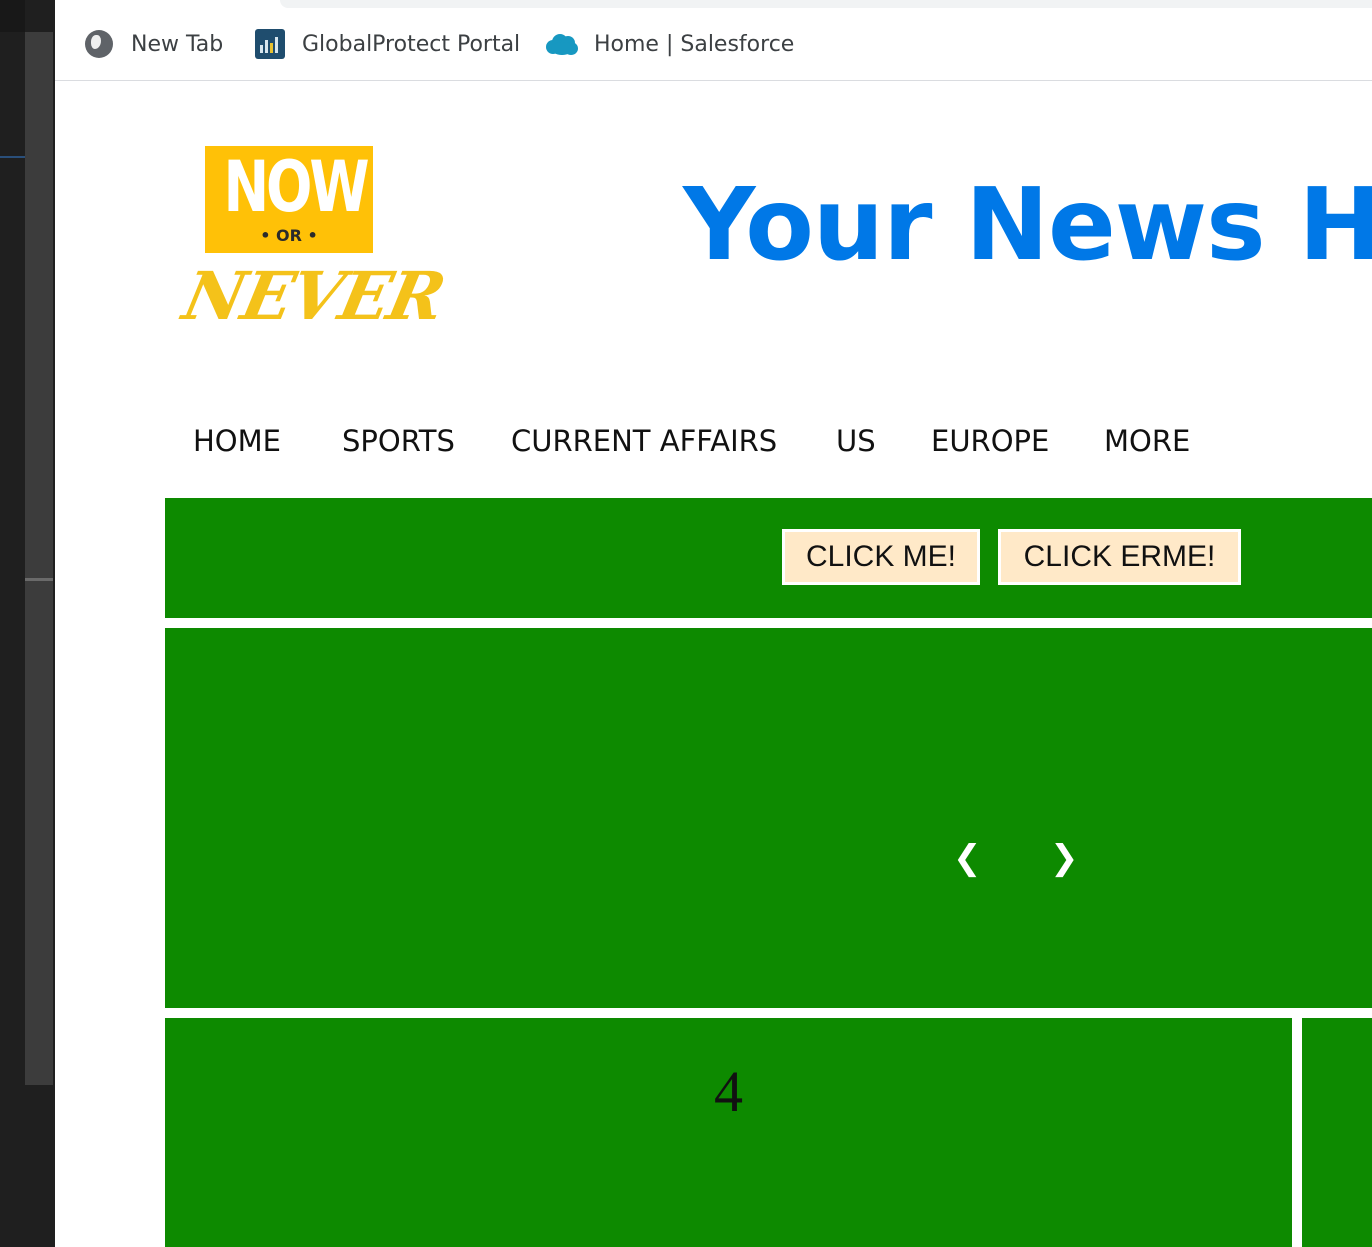 Image resolution: width=1372 pixels, height=1247 pixels. Describe the element at coordinates (881, 557) in the screenshot. I see `click-me-button: CLICK ME!` at that location.